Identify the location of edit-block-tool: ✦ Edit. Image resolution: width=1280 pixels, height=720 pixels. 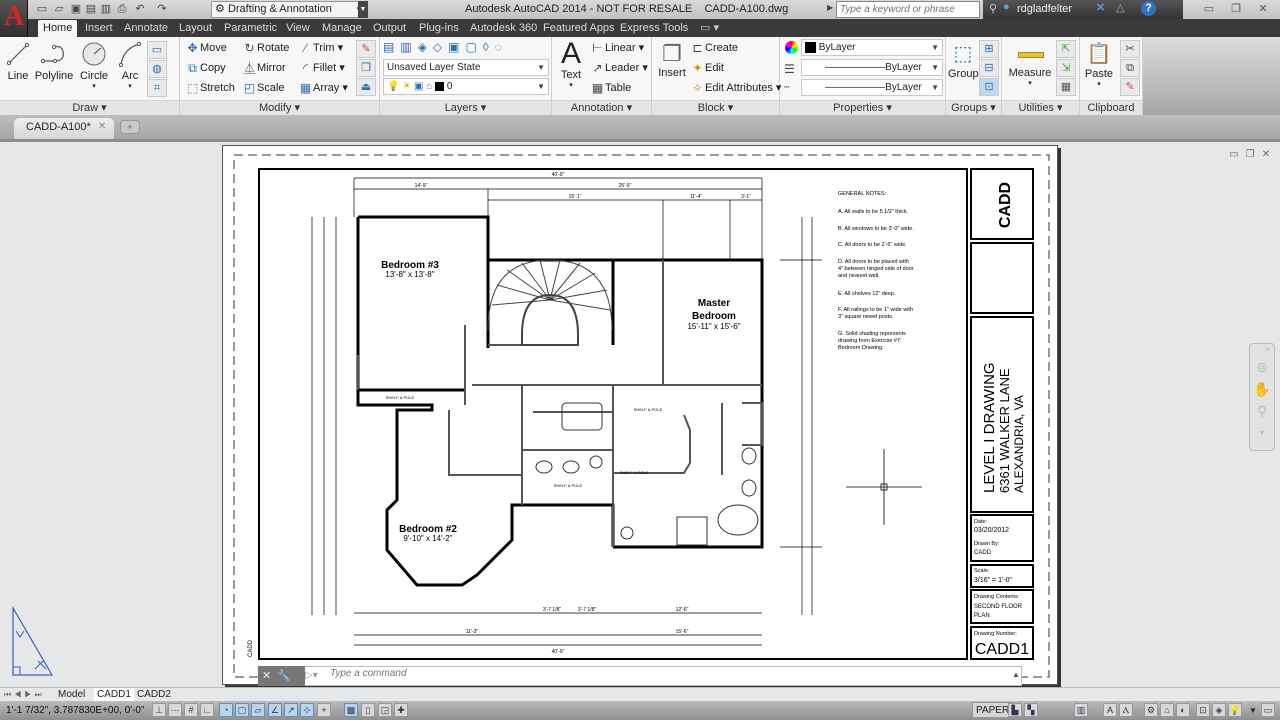
(707, 68).